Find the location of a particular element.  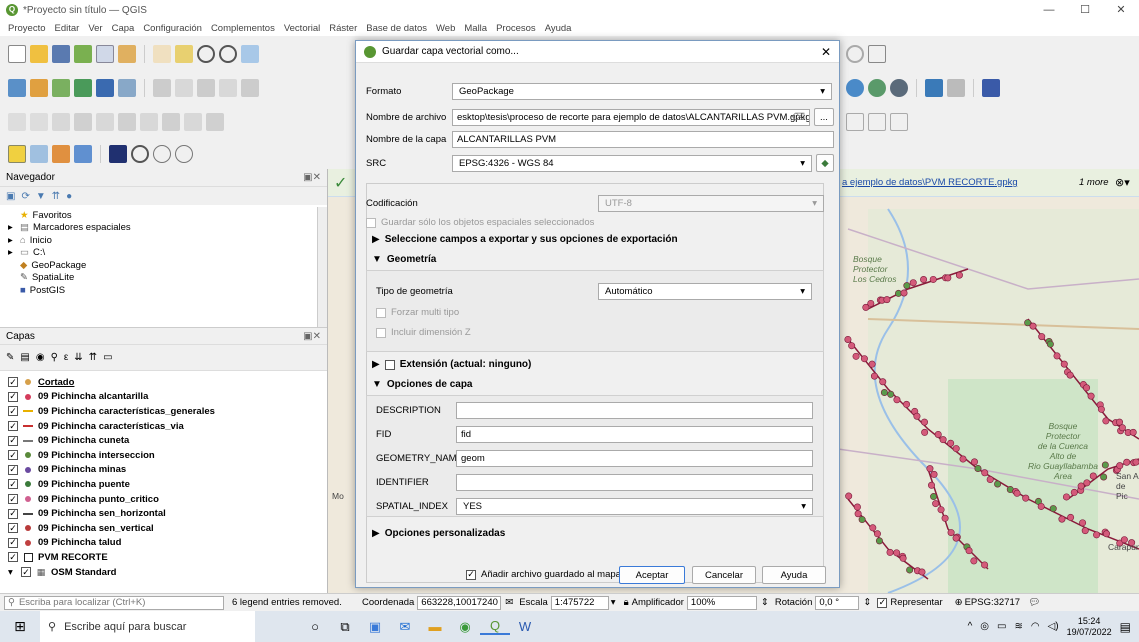

browser-item: ▸ ▭ C:\ is located at coordinates (163, 253).